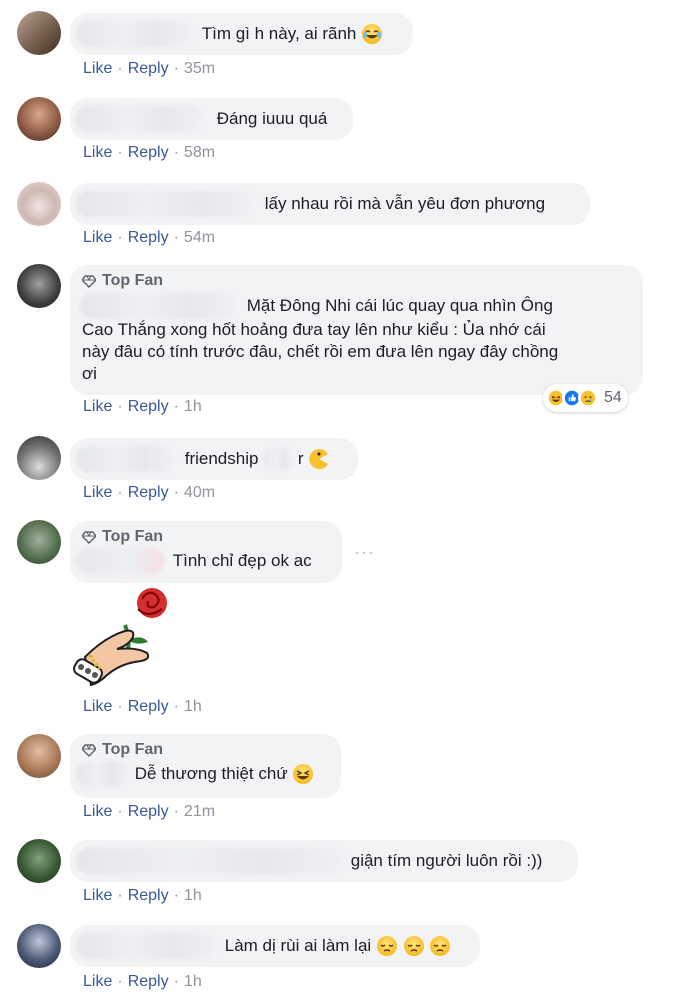 The height and width of the screenshot is (1000, 691). I want to click on more-options-icon: ···, so click(364, 552).